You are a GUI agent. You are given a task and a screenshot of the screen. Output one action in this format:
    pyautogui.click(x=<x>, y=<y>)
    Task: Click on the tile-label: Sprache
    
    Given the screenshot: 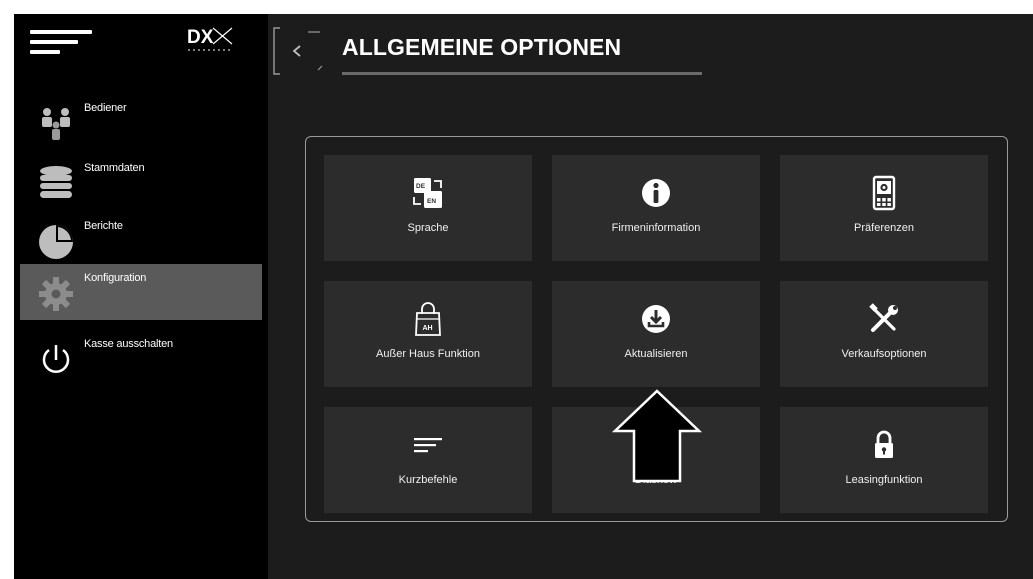 What is the action you would take?
    pyautogui.click(x=428, y=228)
    